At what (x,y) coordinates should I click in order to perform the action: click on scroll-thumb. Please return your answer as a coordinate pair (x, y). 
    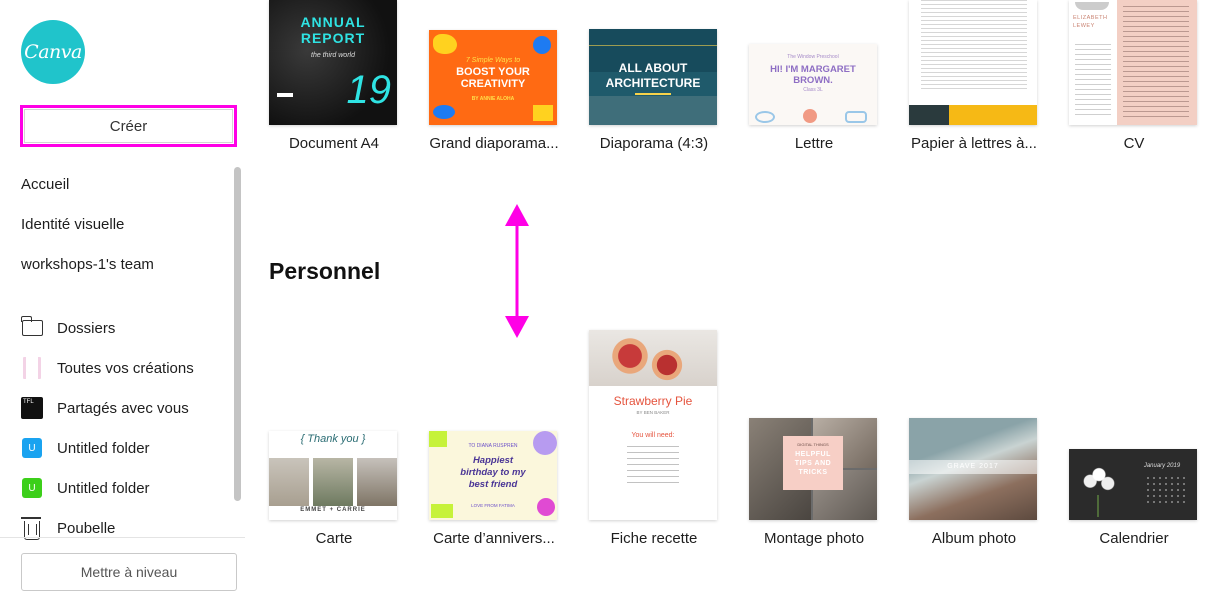
    Looking at the image, I should click on (237, 334).